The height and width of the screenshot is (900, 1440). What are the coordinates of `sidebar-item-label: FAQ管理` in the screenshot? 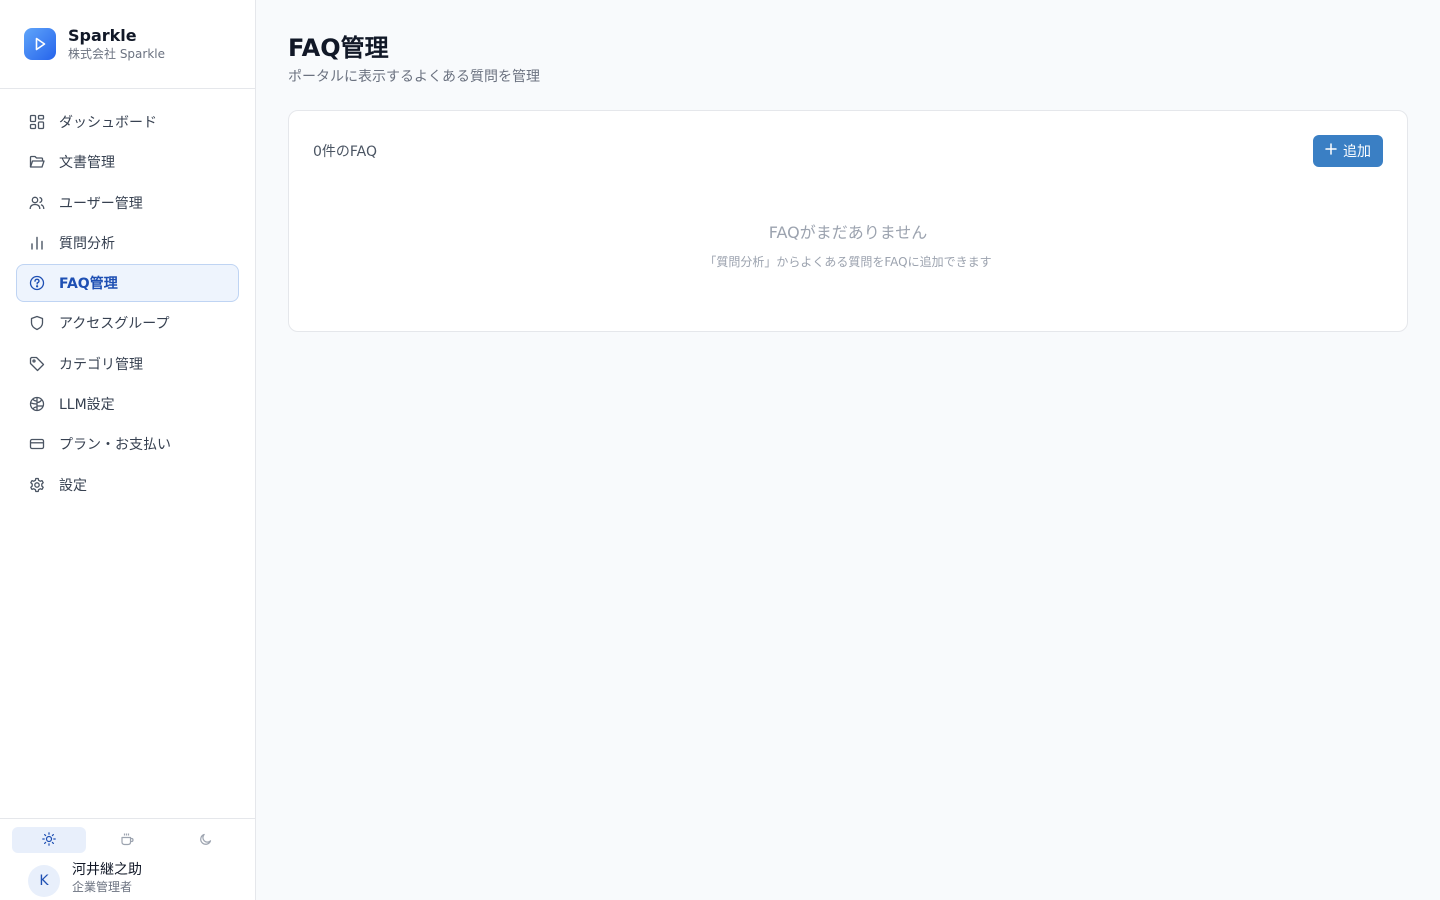 It's located at (88, 284).